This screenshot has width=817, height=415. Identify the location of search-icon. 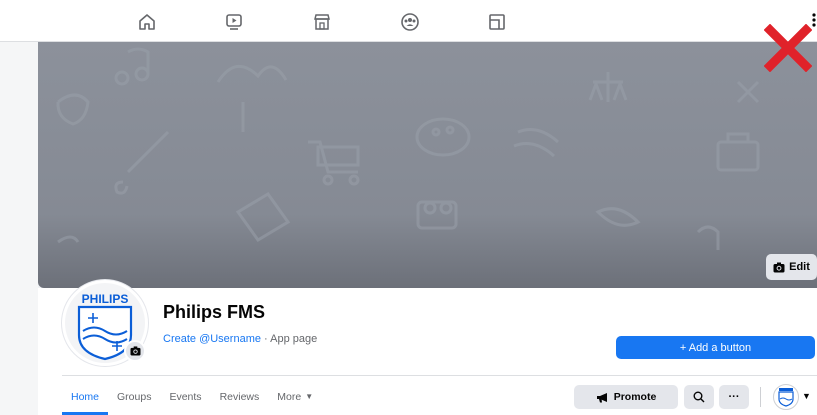
(699, 397).